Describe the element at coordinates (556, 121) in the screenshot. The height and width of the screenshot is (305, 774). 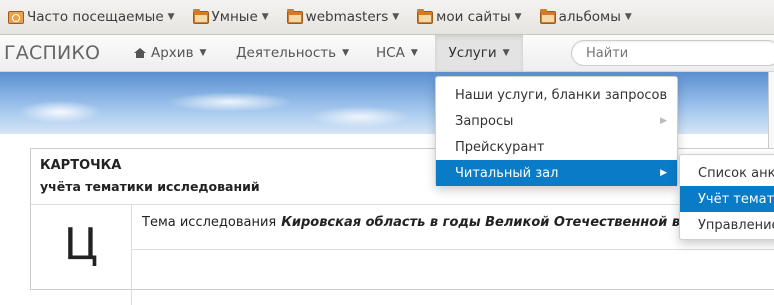
I see `menu-item-requests: Запросы ▶` at that location.